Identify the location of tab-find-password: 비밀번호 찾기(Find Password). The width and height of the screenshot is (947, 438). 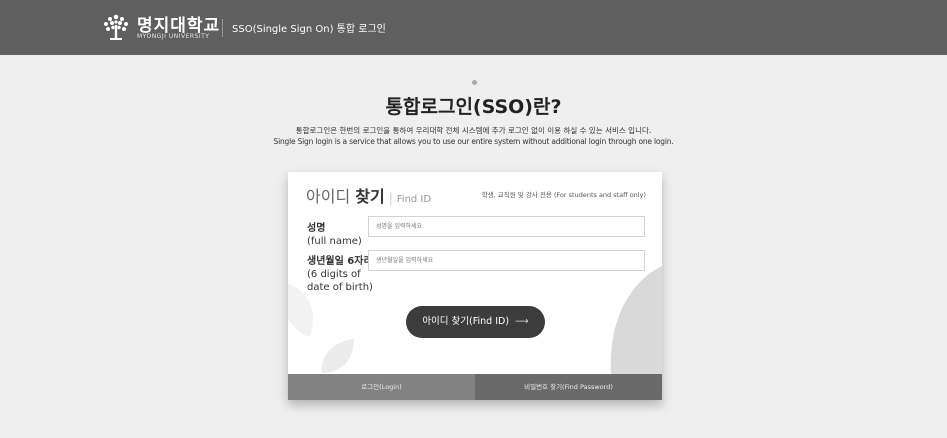
(568, 387).